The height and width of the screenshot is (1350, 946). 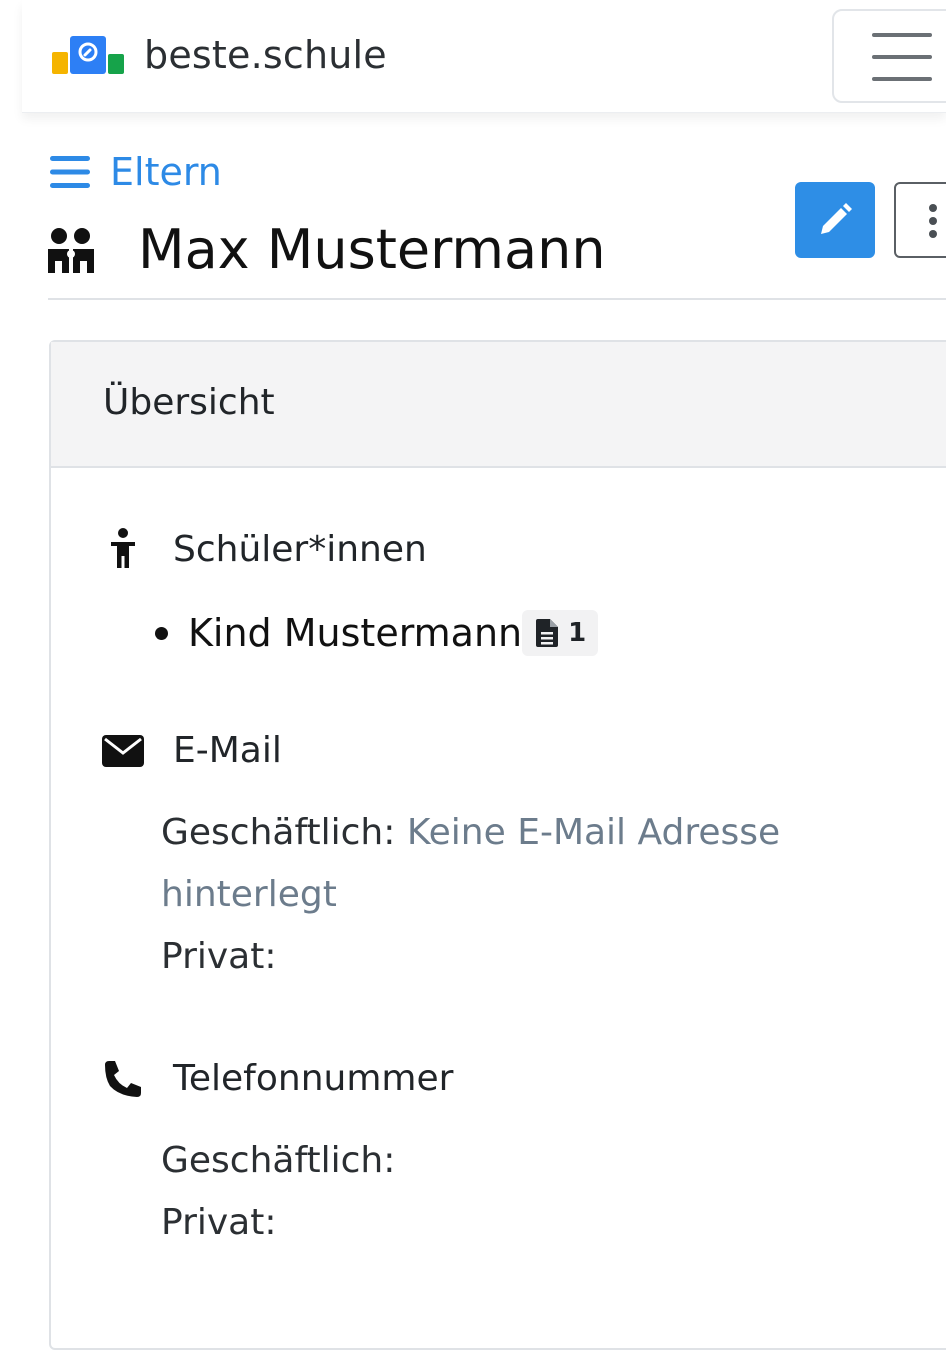 I want to click on students-section-heading: Schüler*innen, so click(x=264, y=549).